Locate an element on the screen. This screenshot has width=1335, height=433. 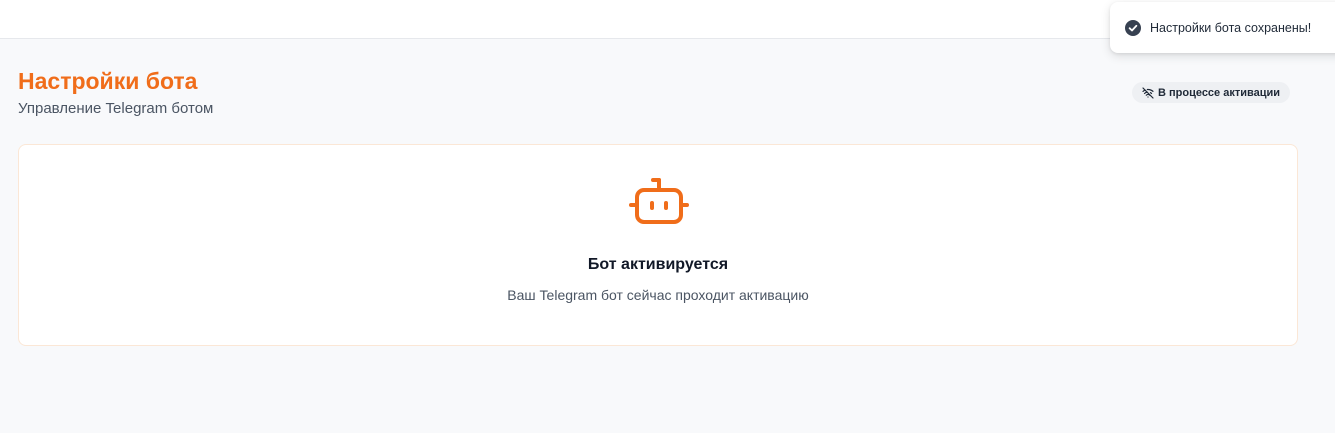
toast-notification: Настройки бота сохранены! is located at coordinates (1222, 27).